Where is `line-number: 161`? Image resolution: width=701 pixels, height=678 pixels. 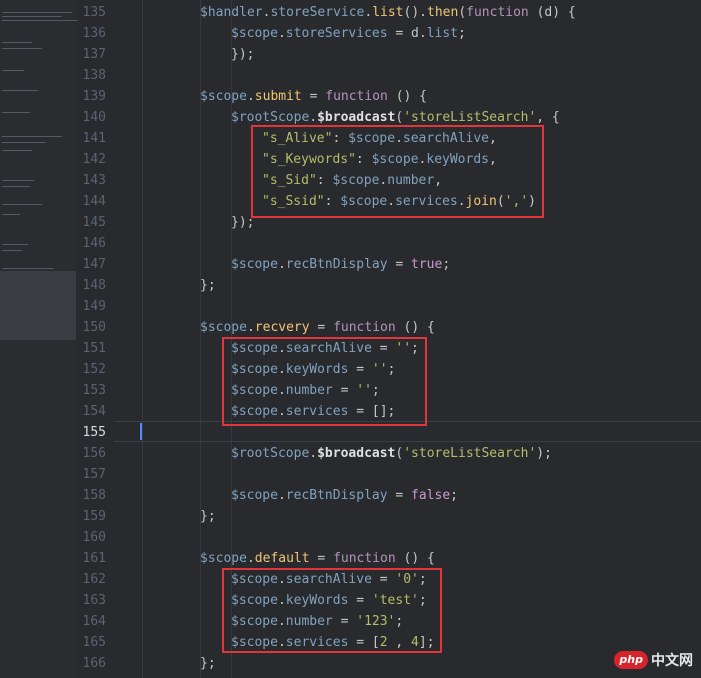
line-number: 161 is located at coordinates (94, 558).